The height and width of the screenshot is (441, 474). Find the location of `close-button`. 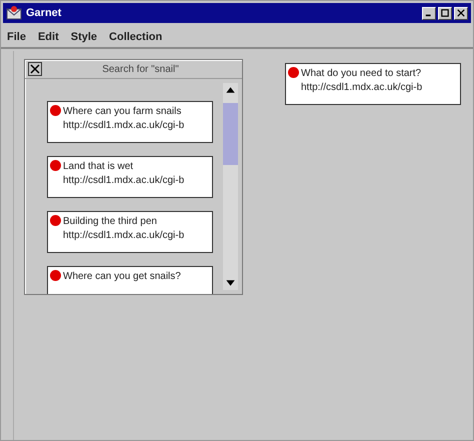

close-button is located at coordinates (35, 69).